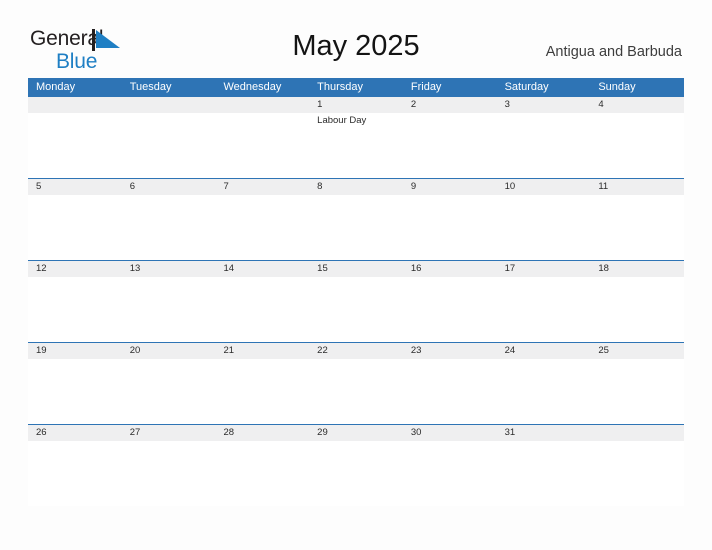  What do you see at coordinates (450, 351) in the screenshot?
I see `day-number: 23` at bounding box center [450, 351].